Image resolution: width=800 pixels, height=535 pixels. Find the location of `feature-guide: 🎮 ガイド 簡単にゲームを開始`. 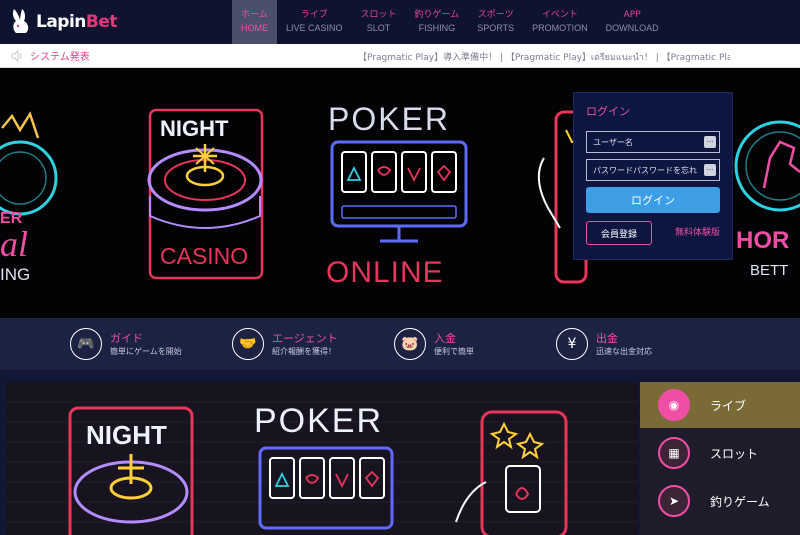

feature-guide: 🎮 ガイド 簡単にゲームを開始 is located at coordinates (151, 344).